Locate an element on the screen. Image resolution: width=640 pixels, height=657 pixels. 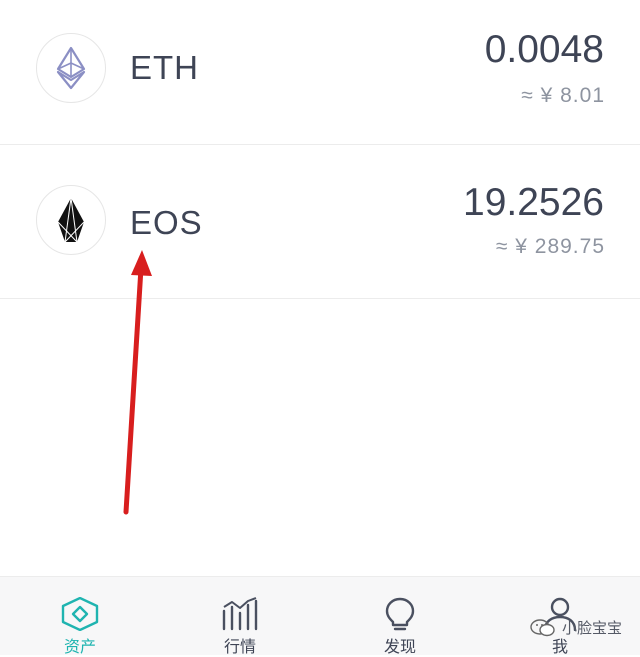
market-chart-icon is located at coordinates (240, 614).